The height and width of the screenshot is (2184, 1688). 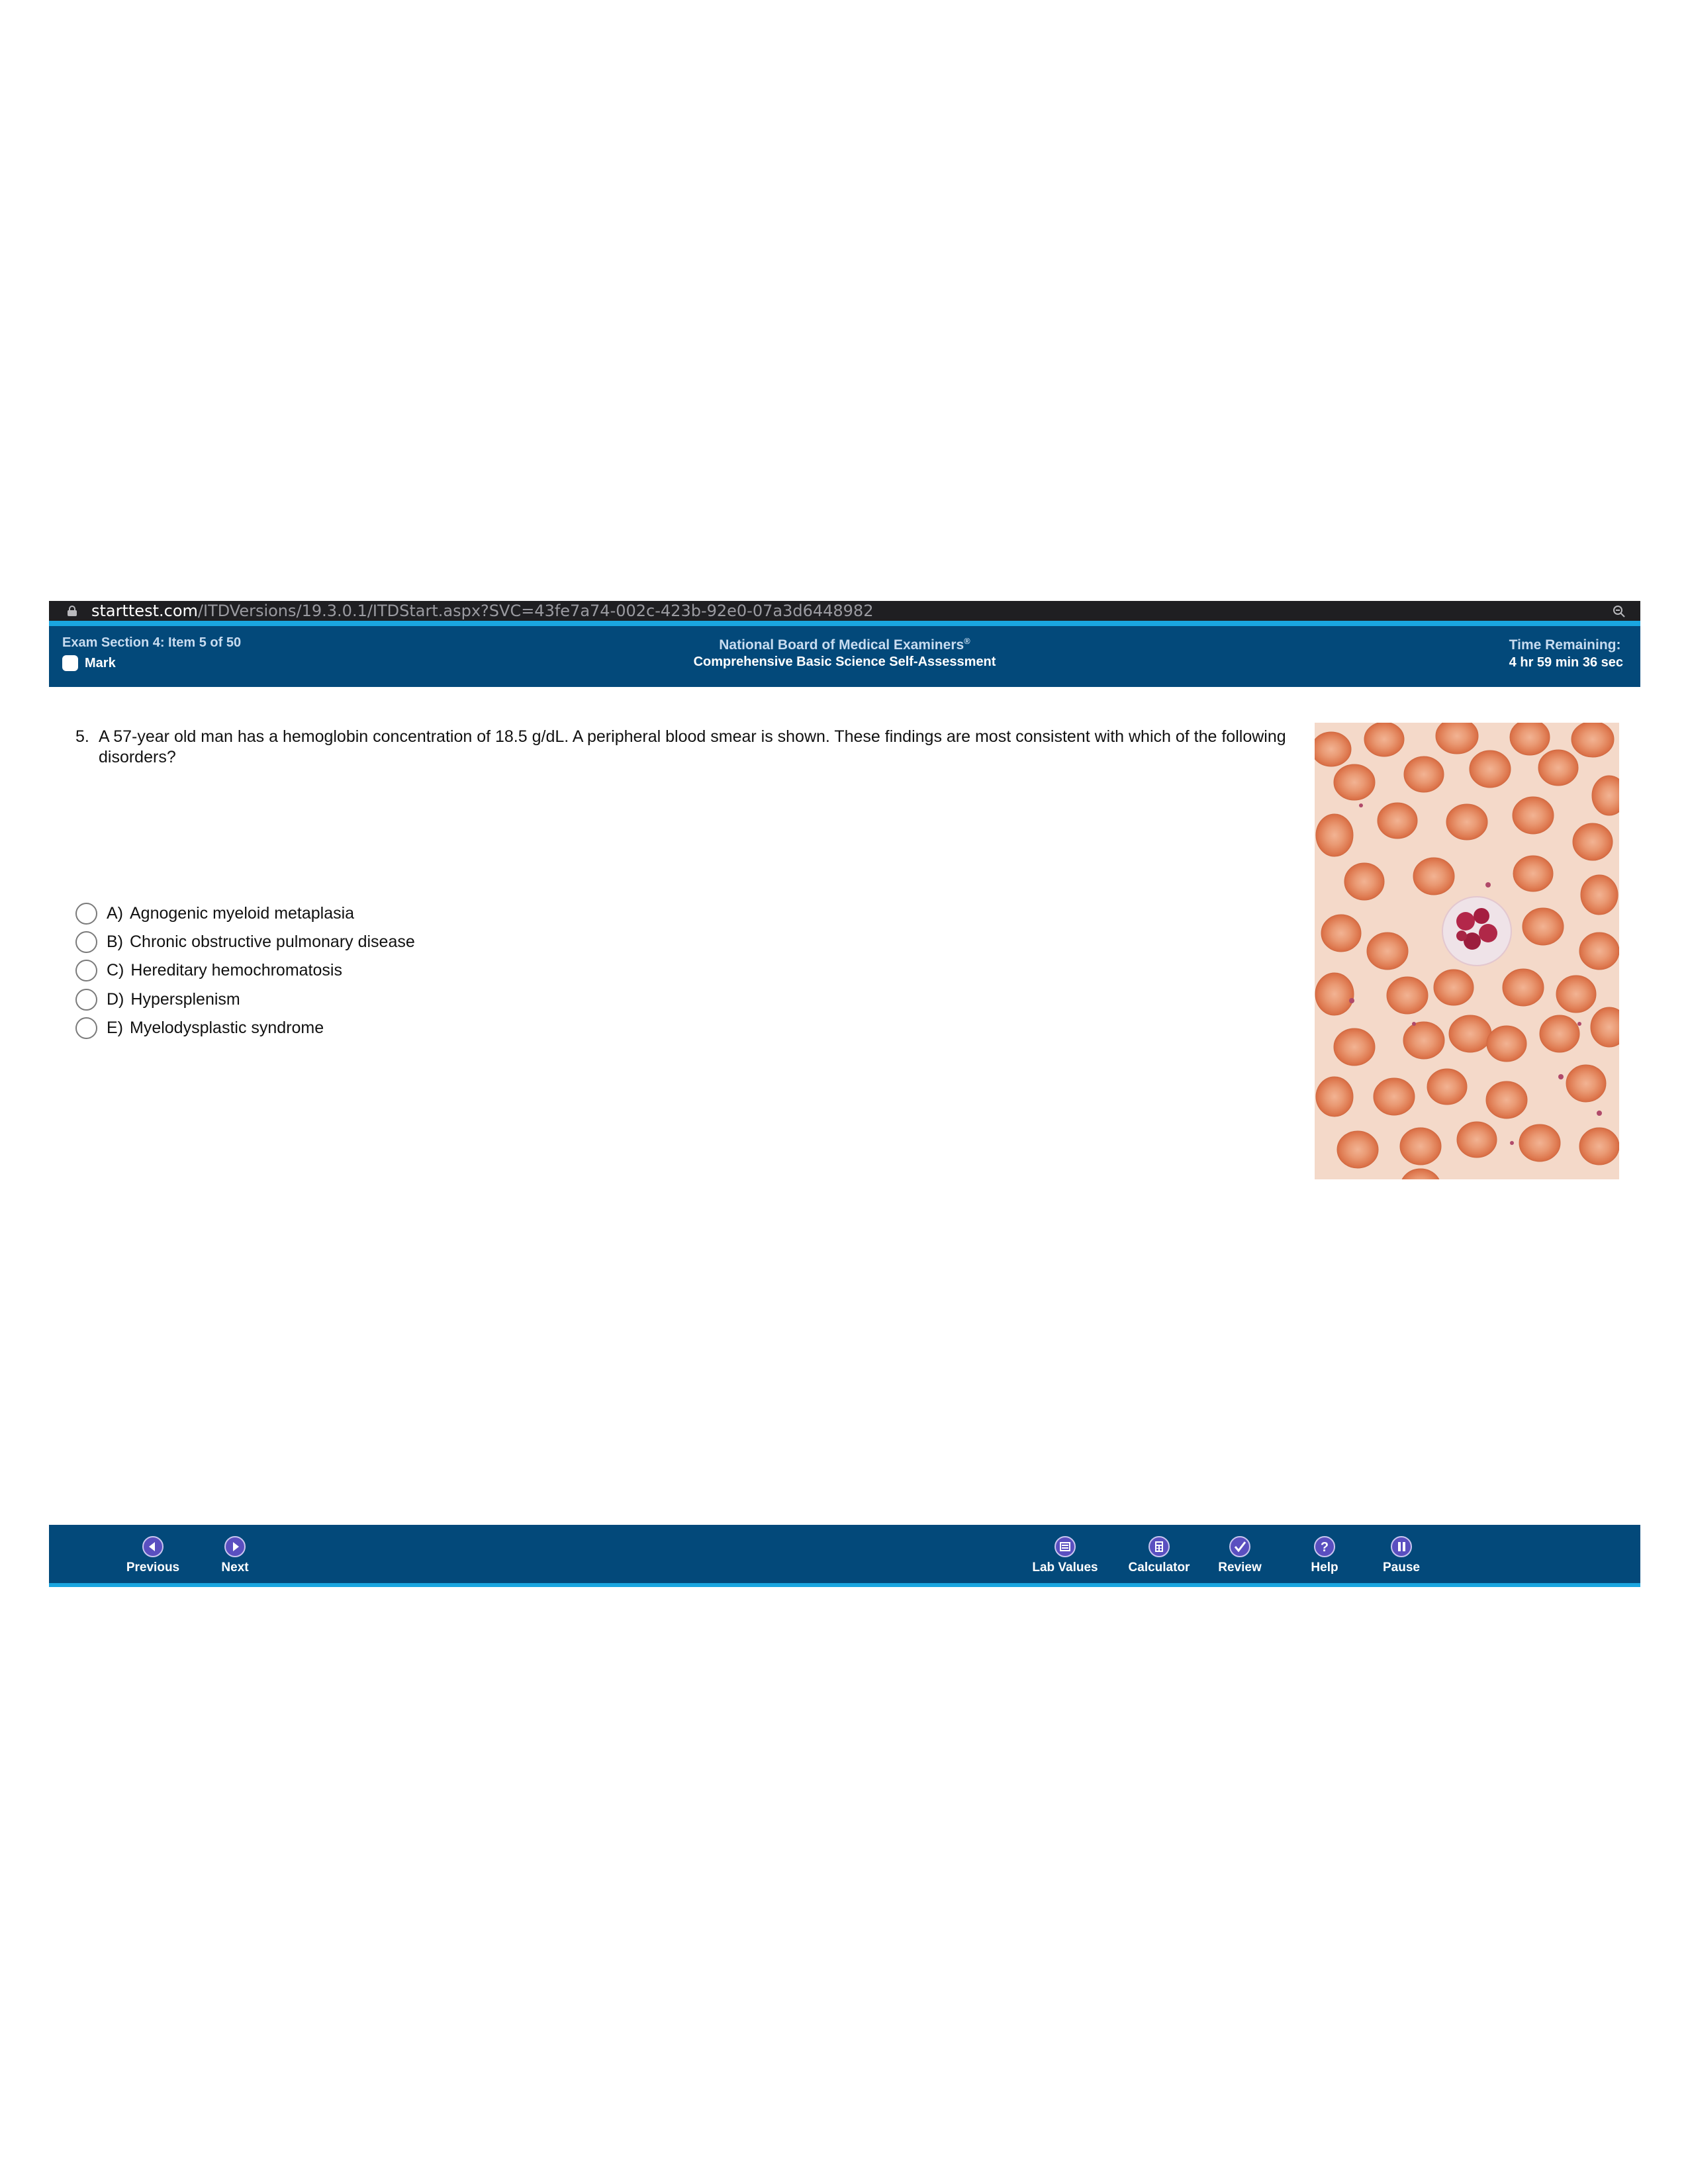 I want to click on zoom-out-icon, so click(x=1619, y=611).